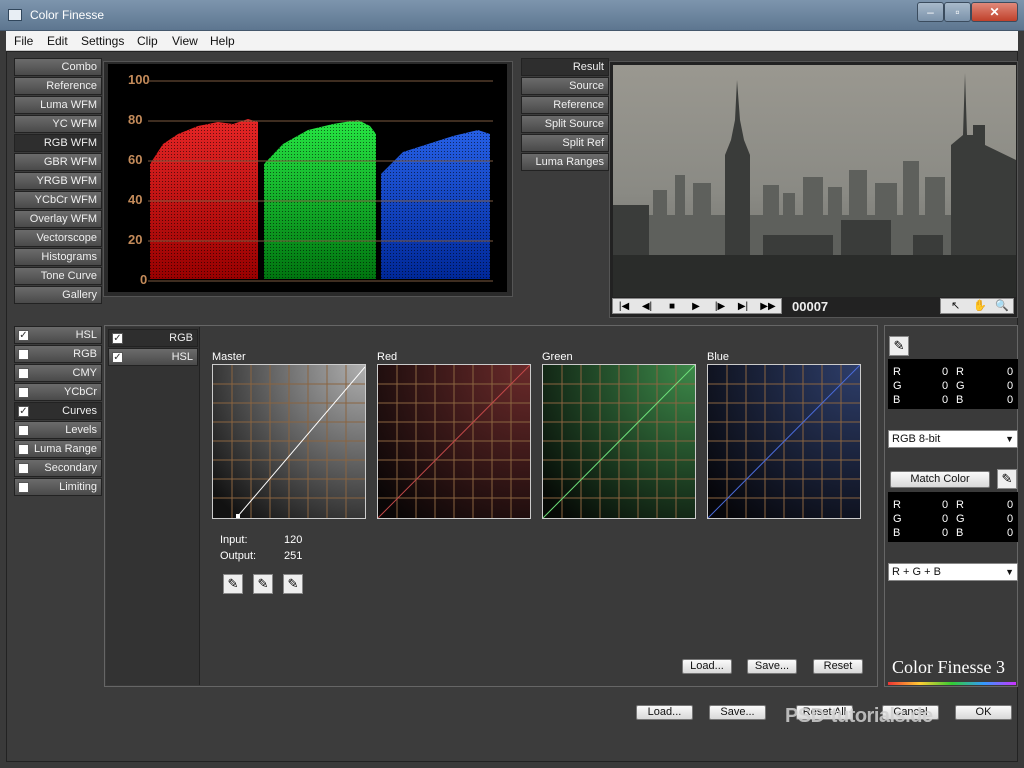  Describe the element at coordinates (565, 67) in the screenshot. I see `view-result: Result` at that location.